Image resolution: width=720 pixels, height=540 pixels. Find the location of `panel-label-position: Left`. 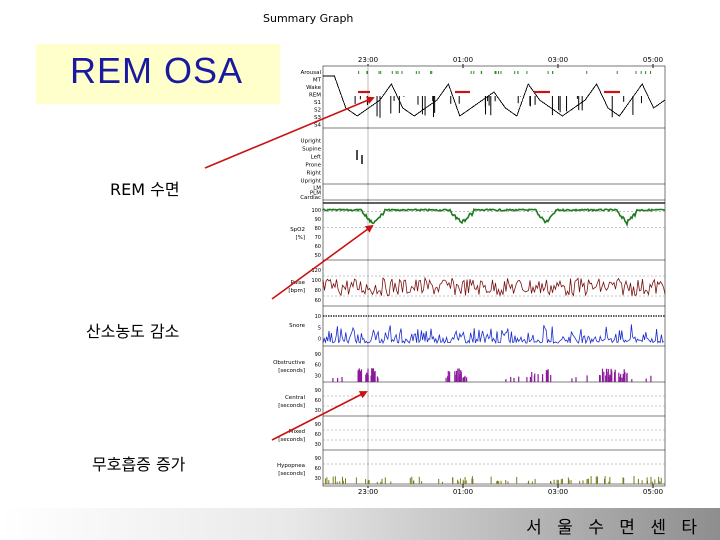

panel-label-position: Left is located at coordinates (316, 157).